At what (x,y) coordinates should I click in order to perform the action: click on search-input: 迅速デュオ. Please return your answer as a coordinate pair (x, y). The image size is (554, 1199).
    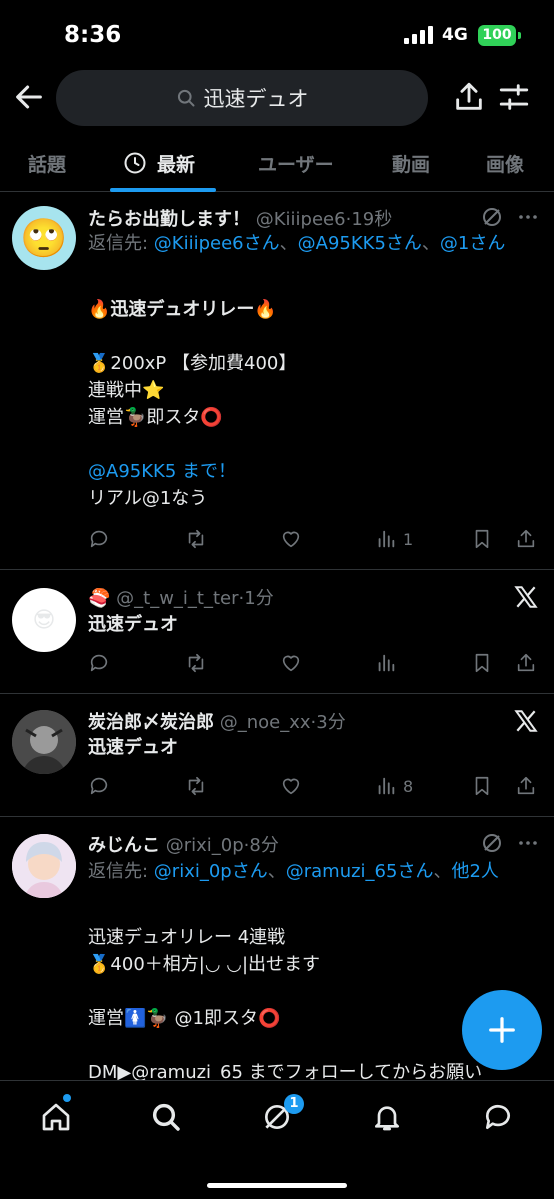
    Looking at the image, I should click on (242, 98).